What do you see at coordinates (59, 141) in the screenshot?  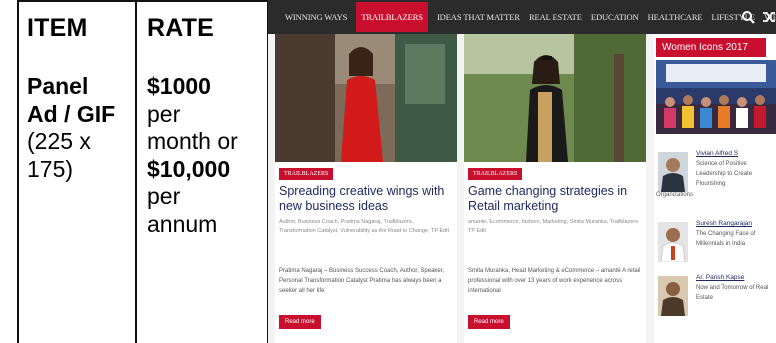 I see `item-size-line1: (225 x` at bounding box center [59, 141].